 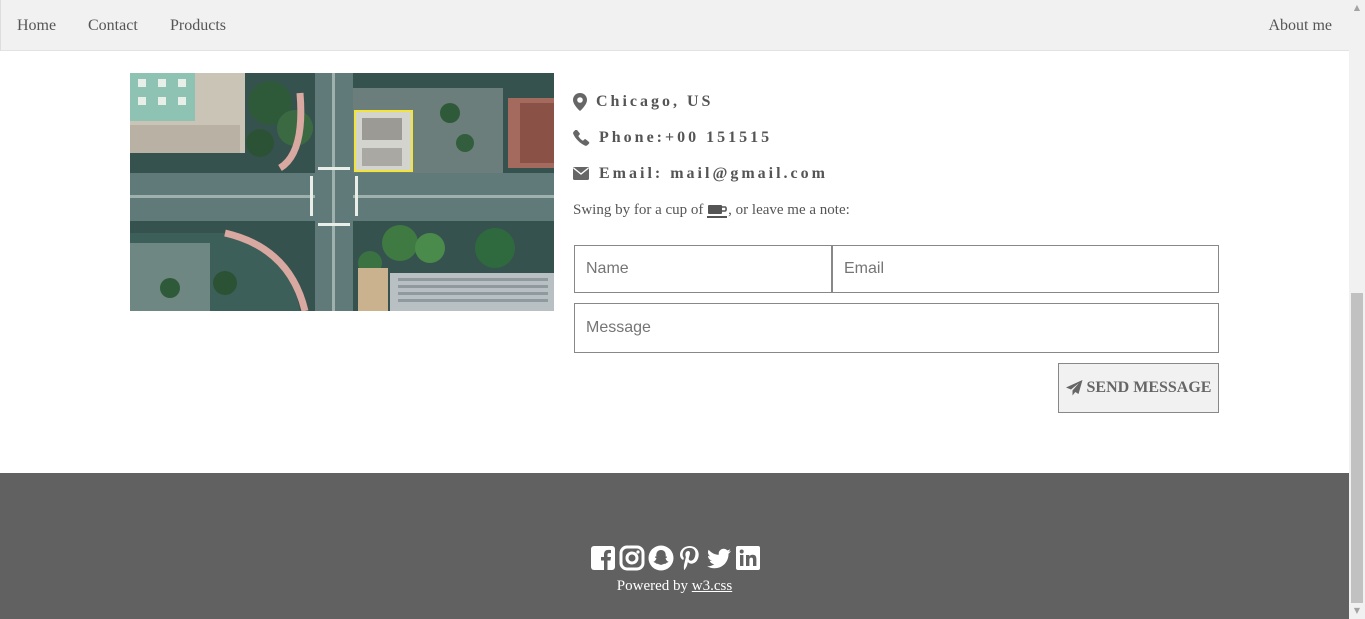 What do you see at coordinates (719, 558) in the screenshot?
I see `twitter-icon` at bounding box center [719, 558].